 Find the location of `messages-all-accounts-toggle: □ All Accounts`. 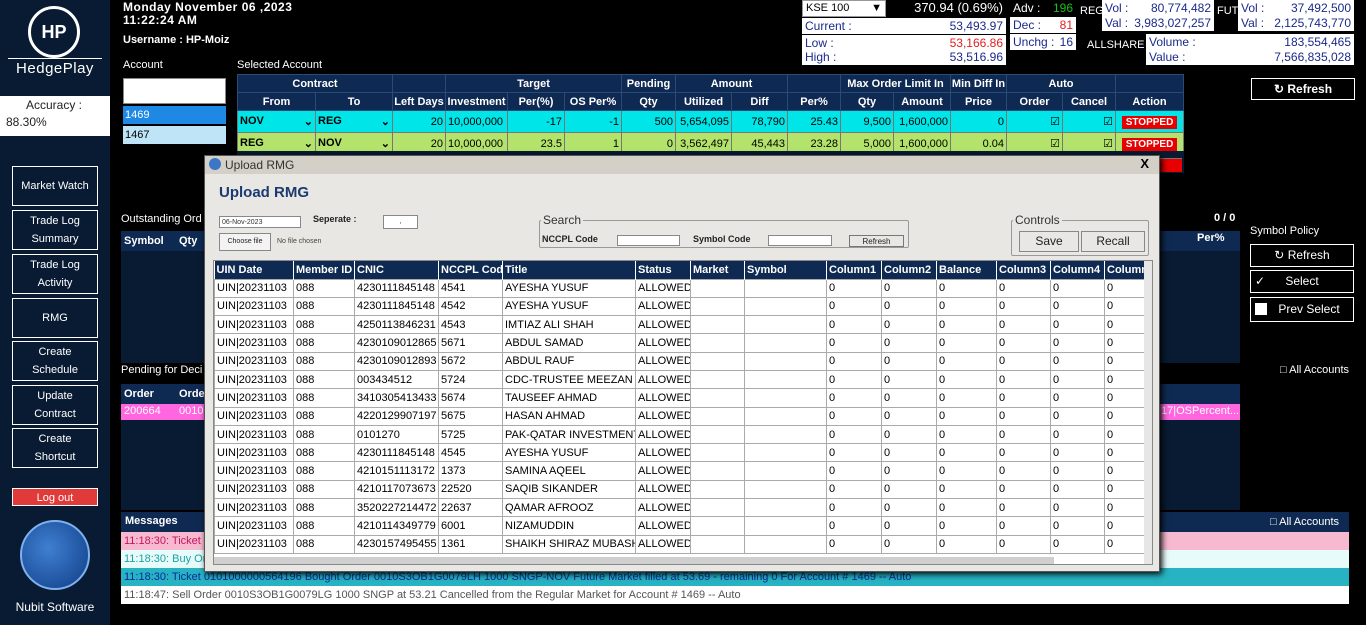

messages-all-accounts-toggle: □ All Accounts is located at coordinates (1304, 522).